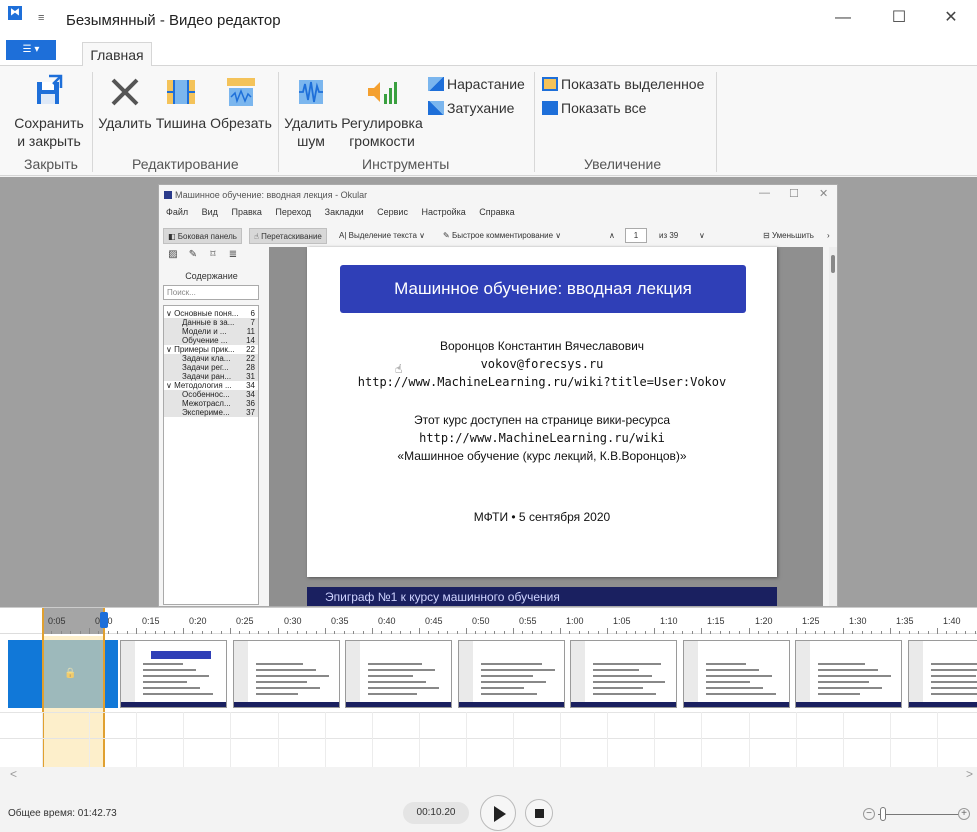 This screenshot has width=977, height=832. I want to click on current-time: 00:10.20, so click(436, 813).